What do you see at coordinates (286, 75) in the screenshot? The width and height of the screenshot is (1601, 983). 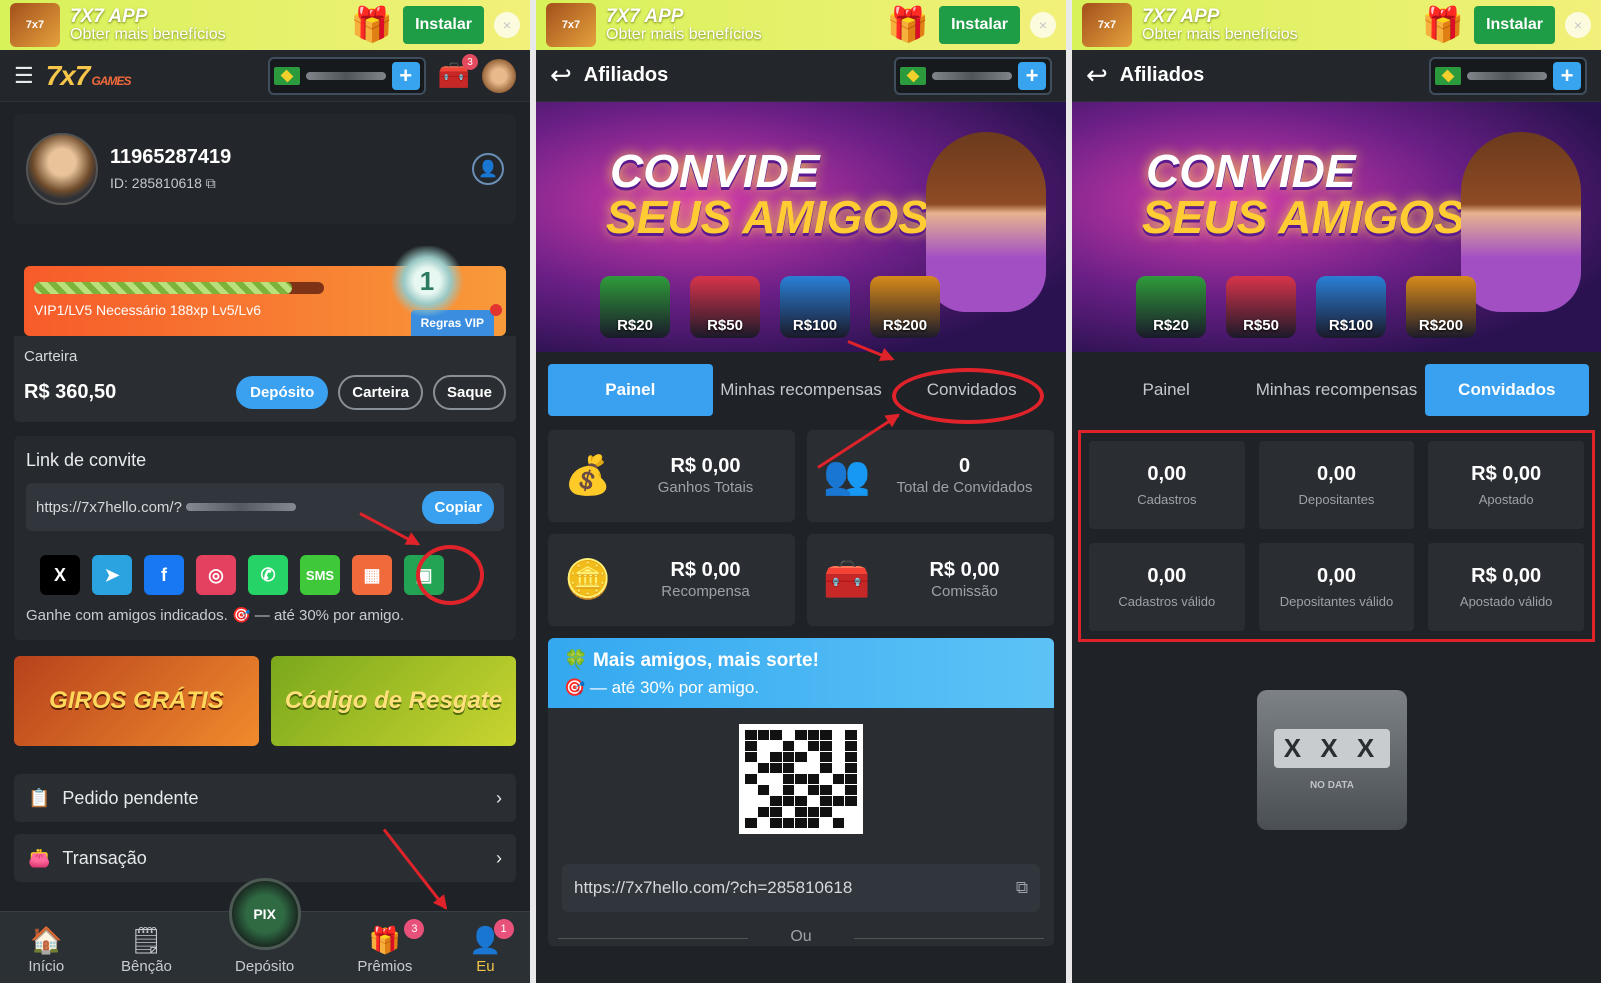 I see `brazil-flag-icon` at bounding box center [286, 75].